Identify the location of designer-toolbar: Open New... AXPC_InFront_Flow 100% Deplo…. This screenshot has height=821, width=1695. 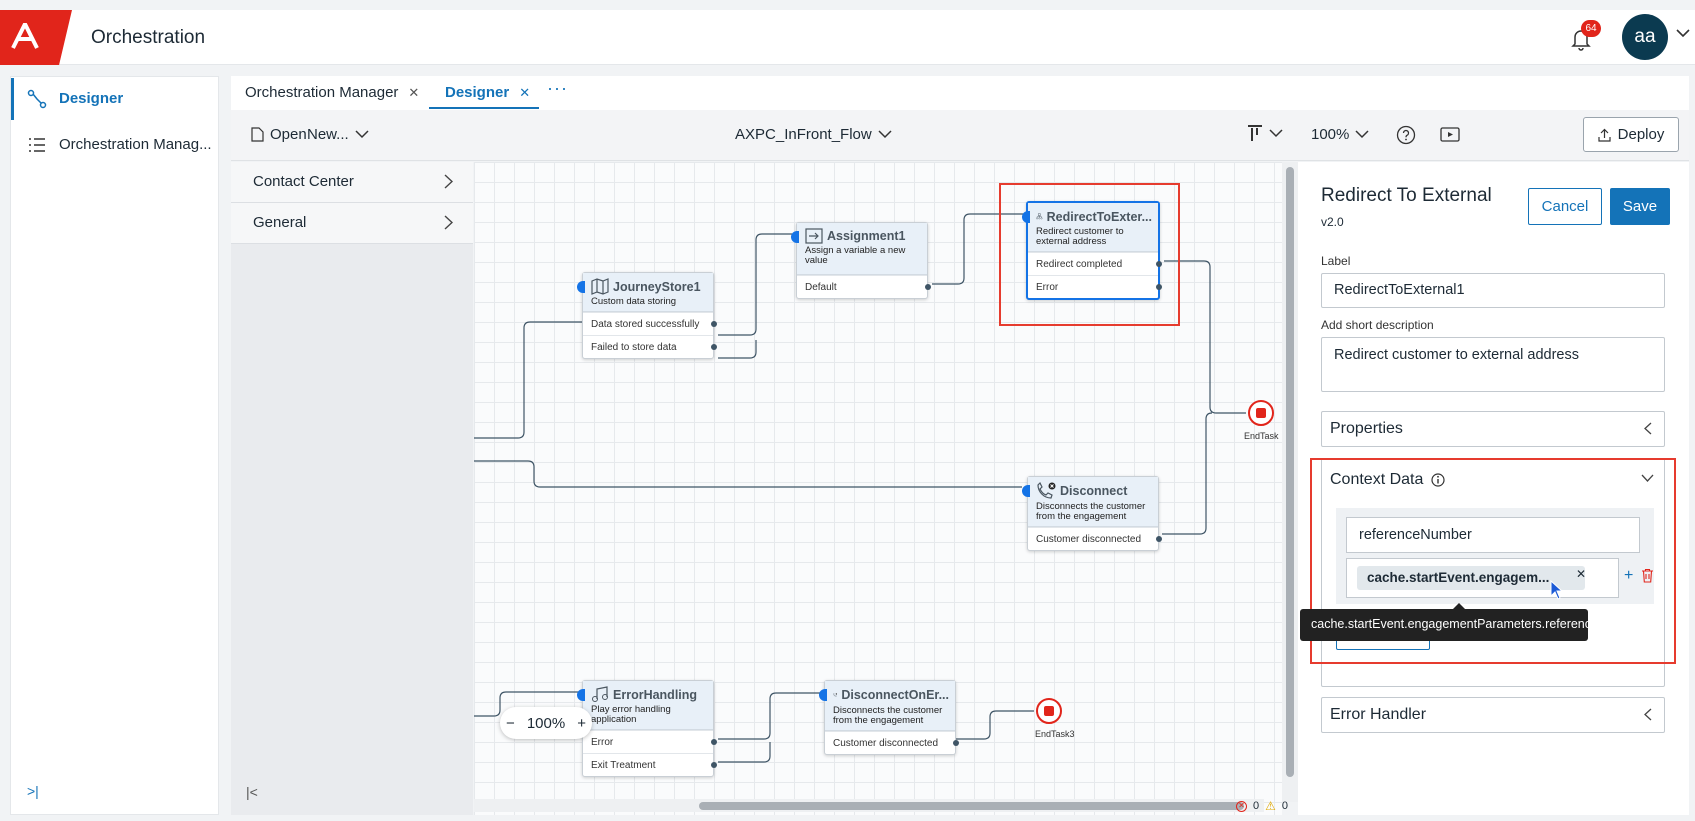
(960, 135).